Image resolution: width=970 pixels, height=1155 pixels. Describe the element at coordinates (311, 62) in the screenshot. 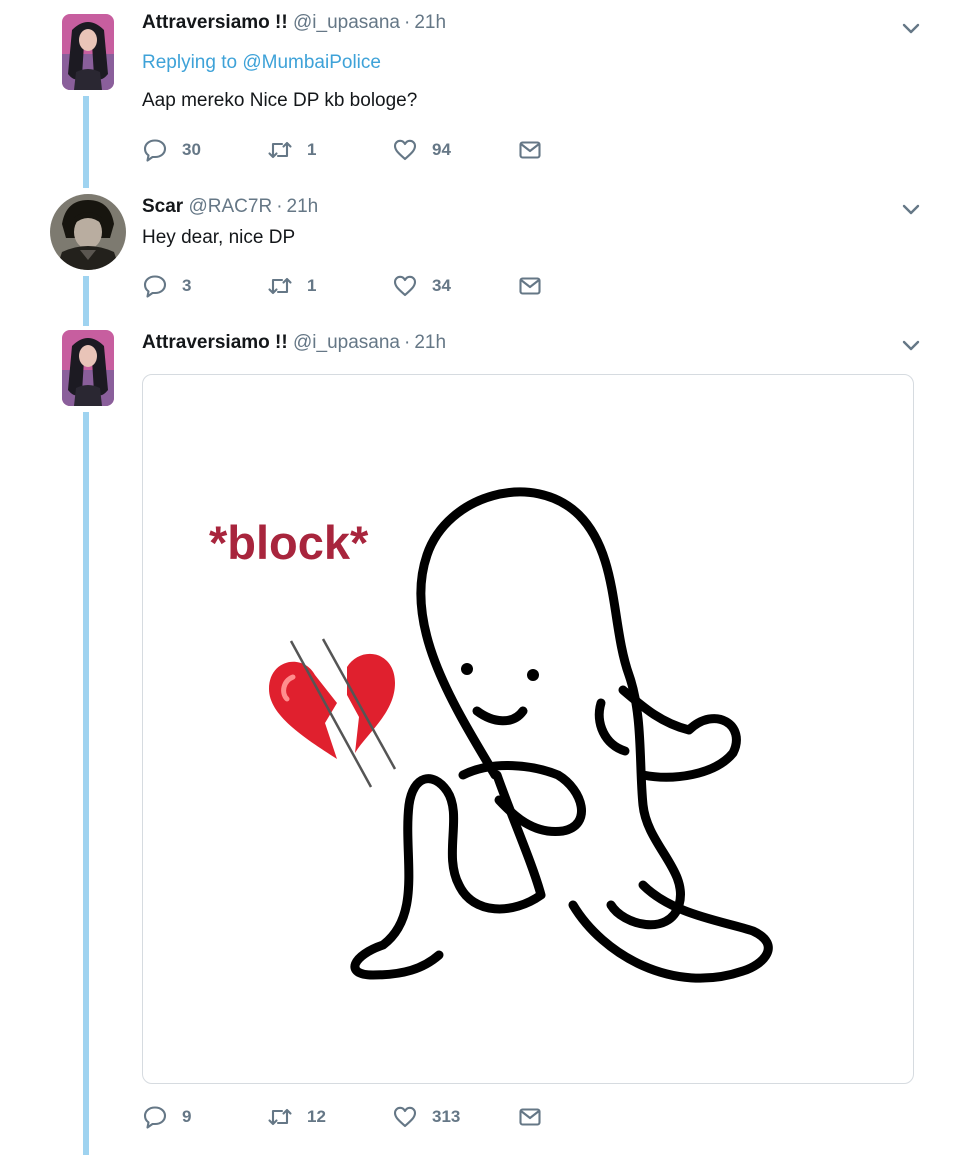

I see `mention-link: @MumbaiPolice` at that location.